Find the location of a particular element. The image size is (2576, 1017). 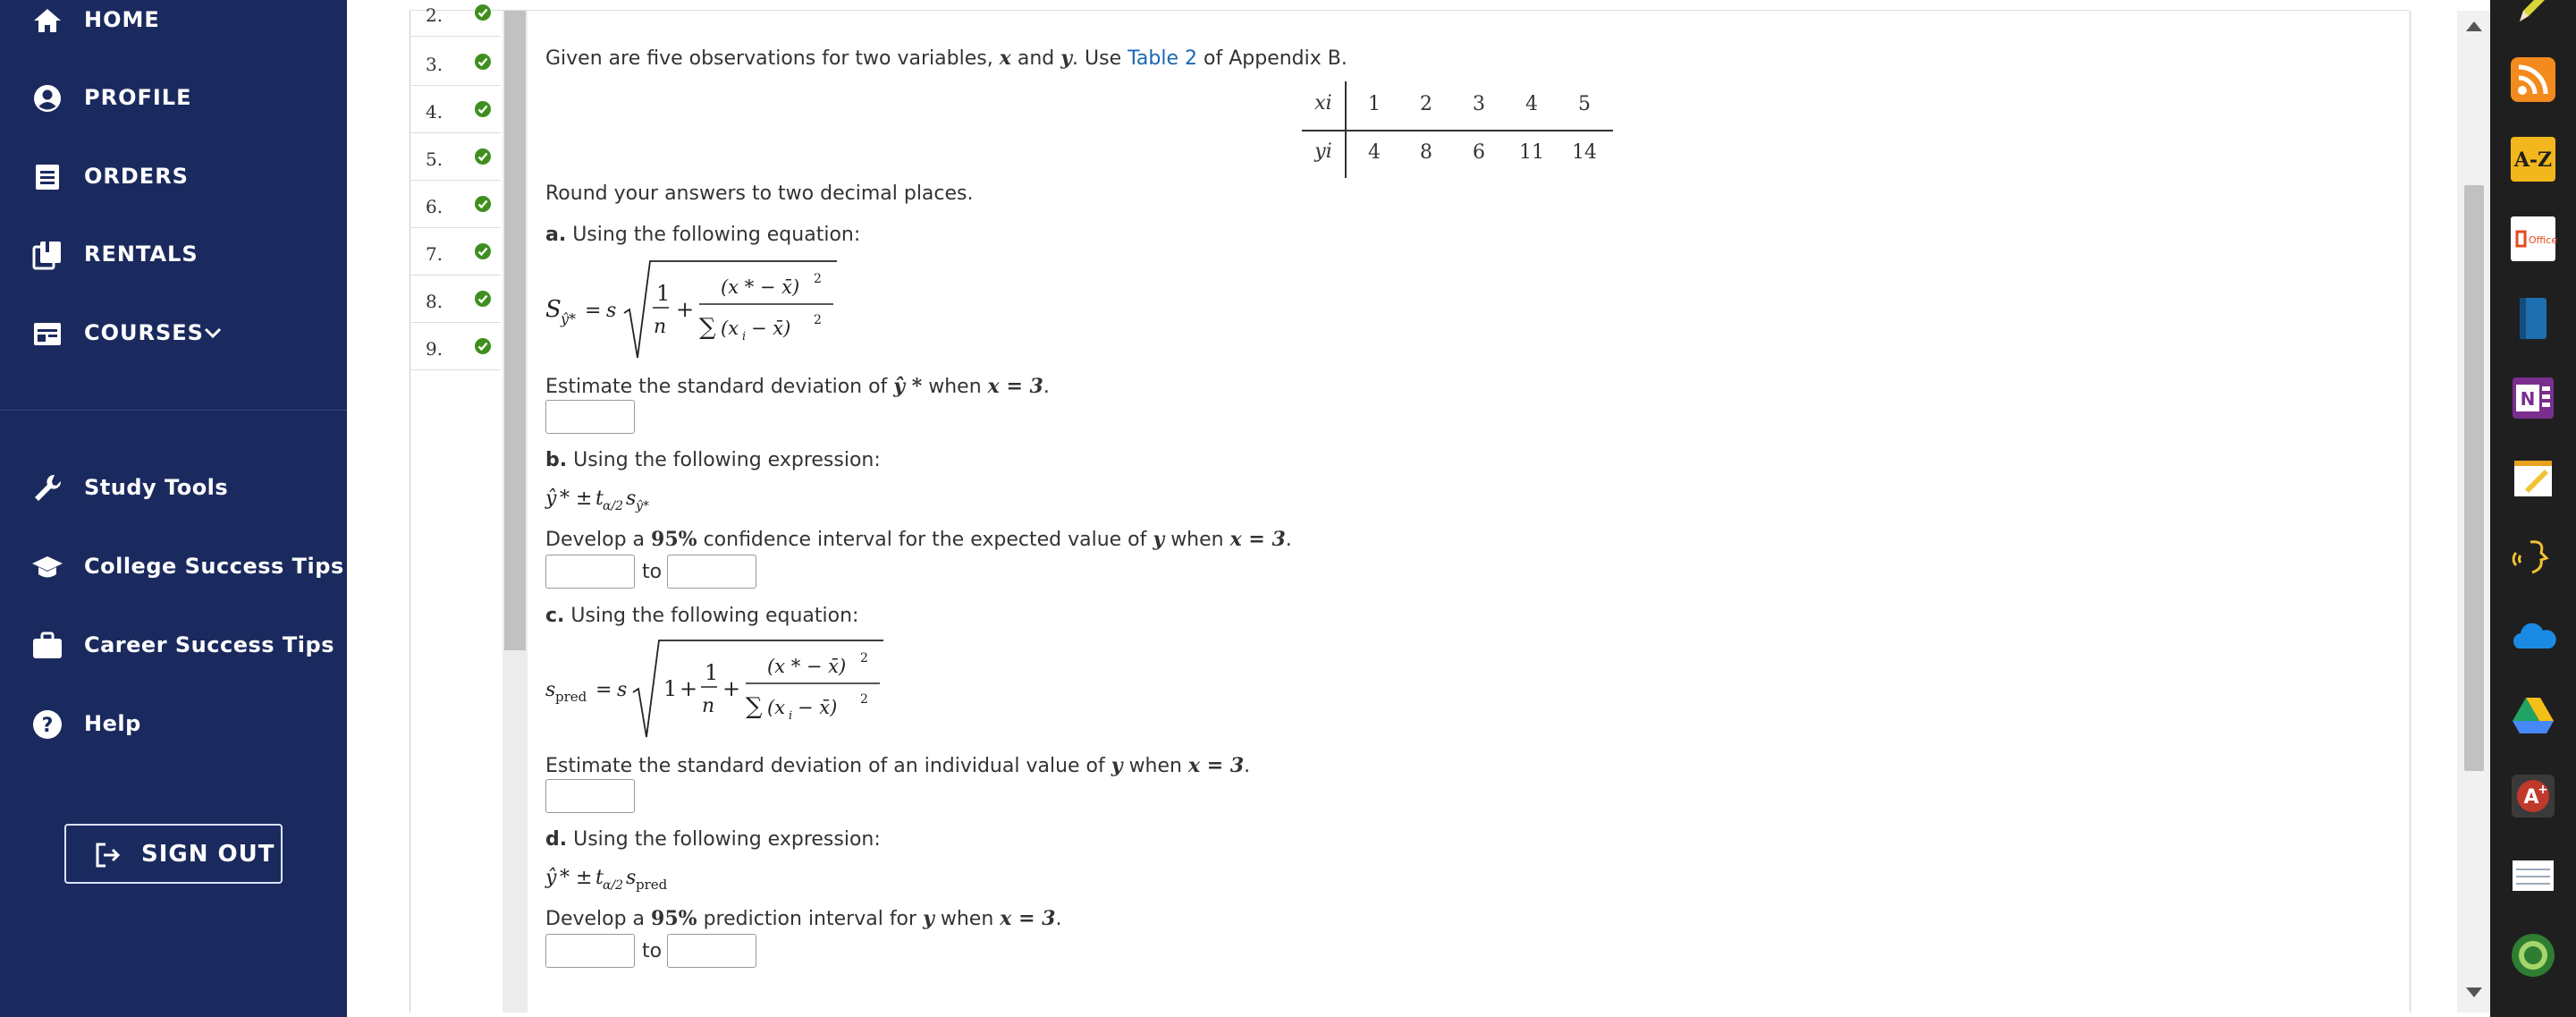

prompt-text: Estimate the standard deviation of is located at coordinates (716, 387).